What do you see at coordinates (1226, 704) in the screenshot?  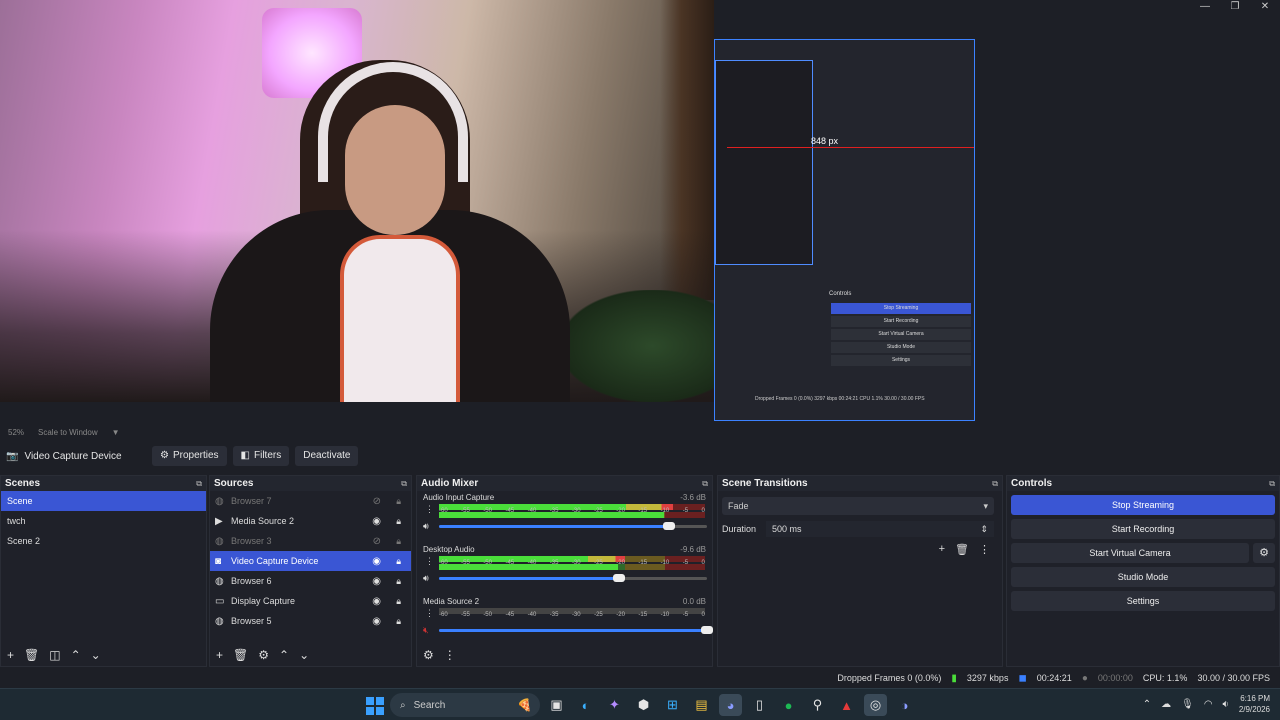 I see `volume-icon: 🔉︎` at bounding box center [1226, 704].